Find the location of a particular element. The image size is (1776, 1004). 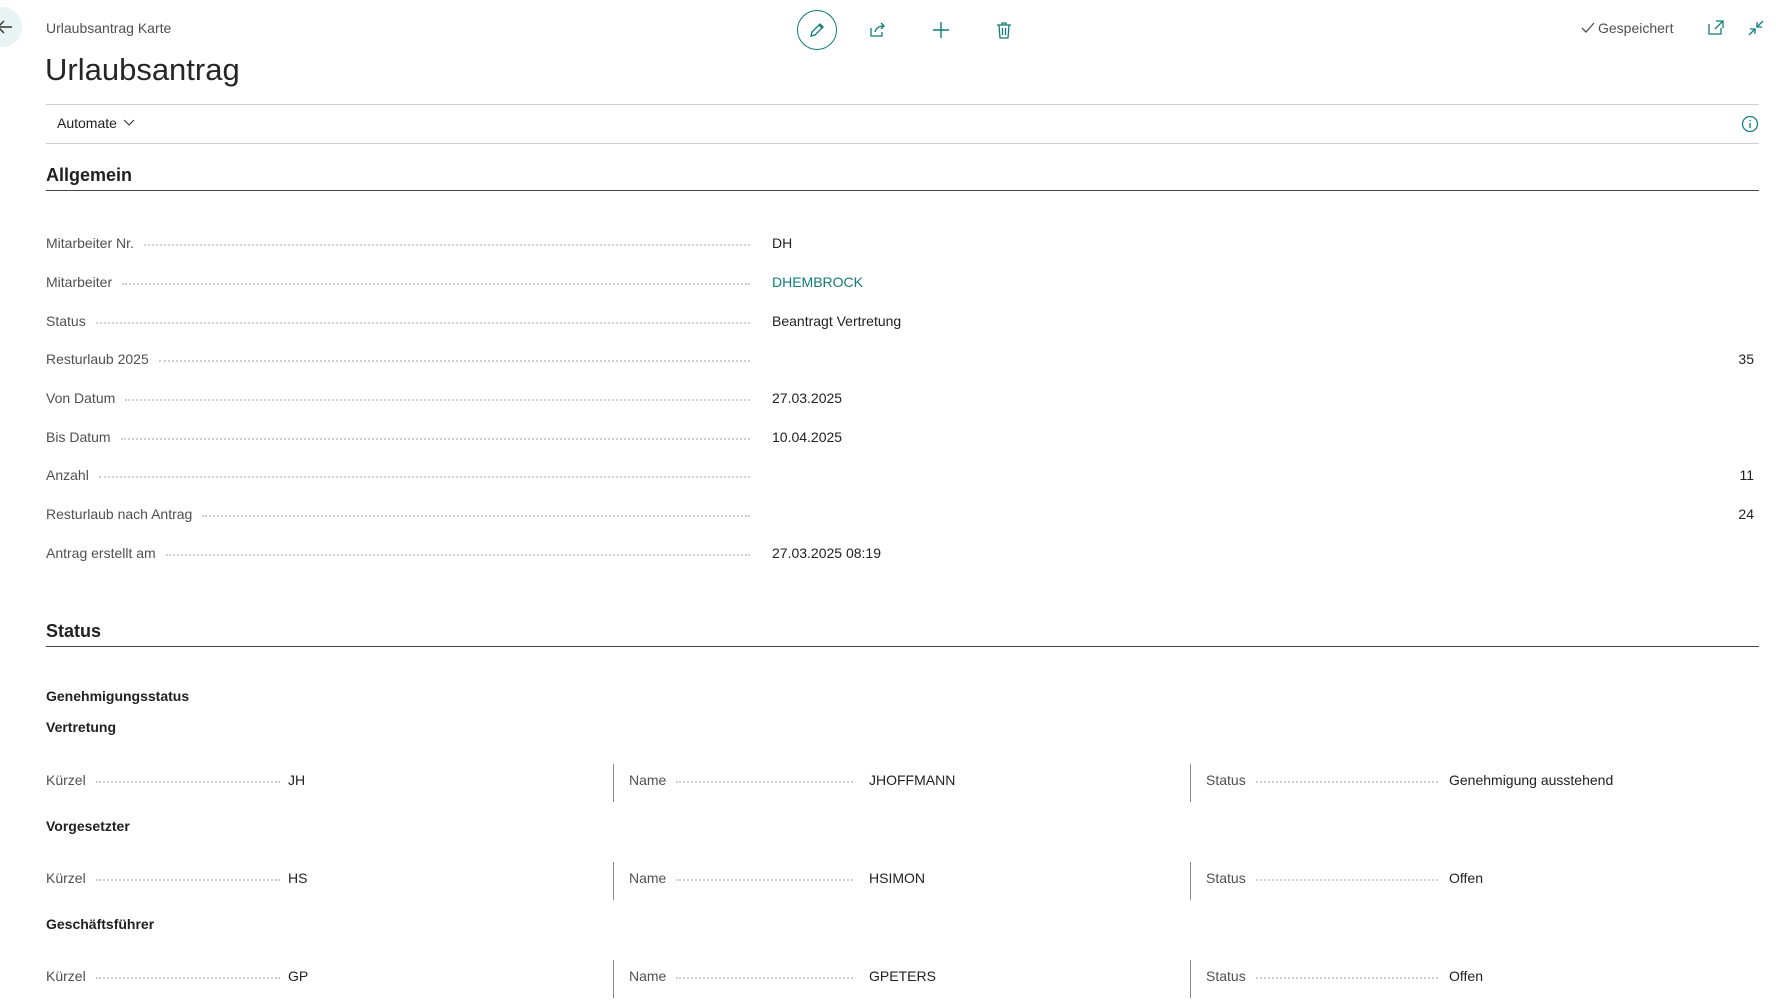

collapse-button is located at coordinates (1756, 30).